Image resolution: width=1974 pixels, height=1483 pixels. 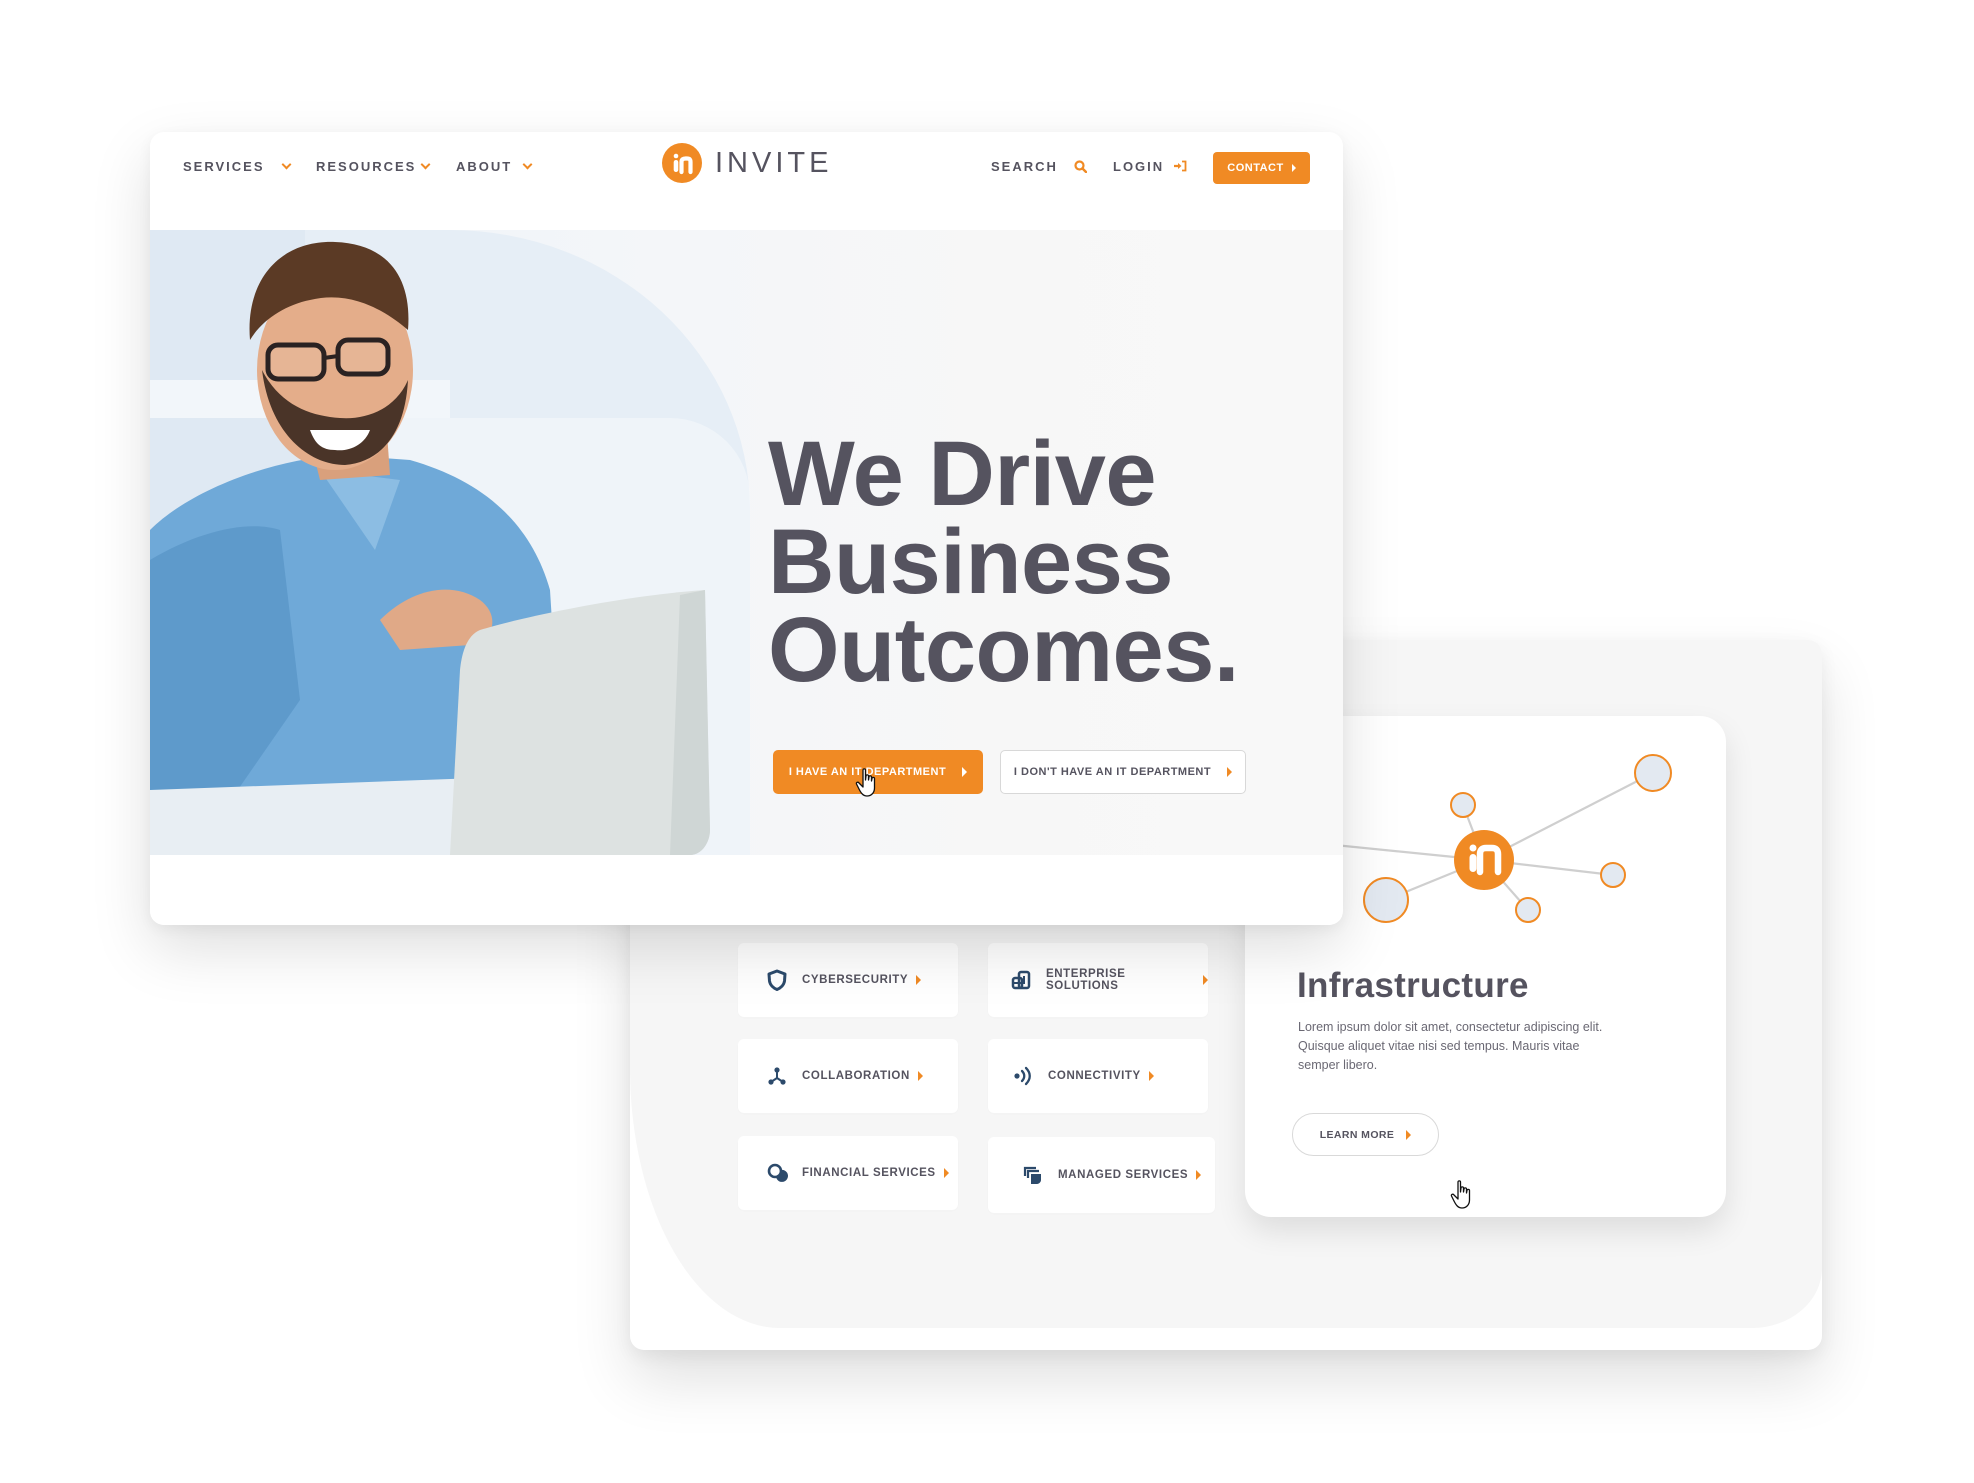 I want to click on network-nodes-icon, so click(x=777, y=1076).